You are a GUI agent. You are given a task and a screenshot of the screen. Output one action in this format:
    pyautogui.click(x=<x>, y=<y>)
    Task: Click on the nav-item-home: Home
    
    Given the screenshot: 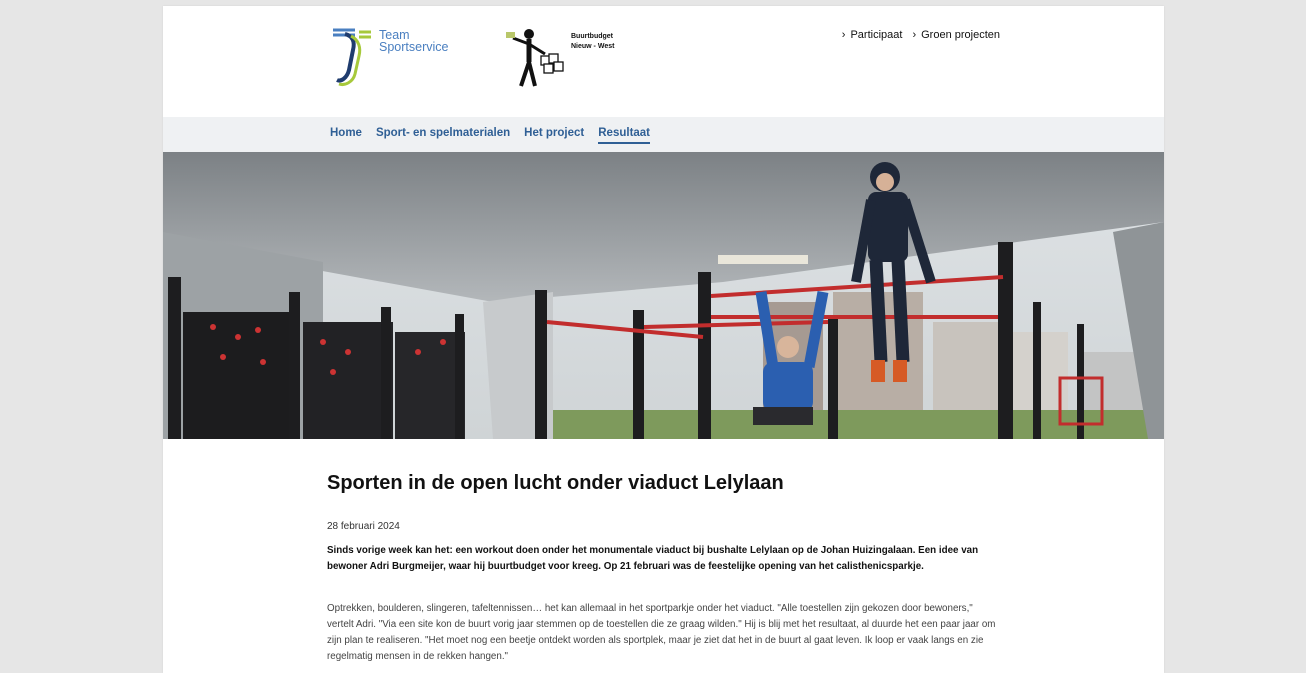 What is the action you would take?
    pyautogui.click(x=346, y=135)
    